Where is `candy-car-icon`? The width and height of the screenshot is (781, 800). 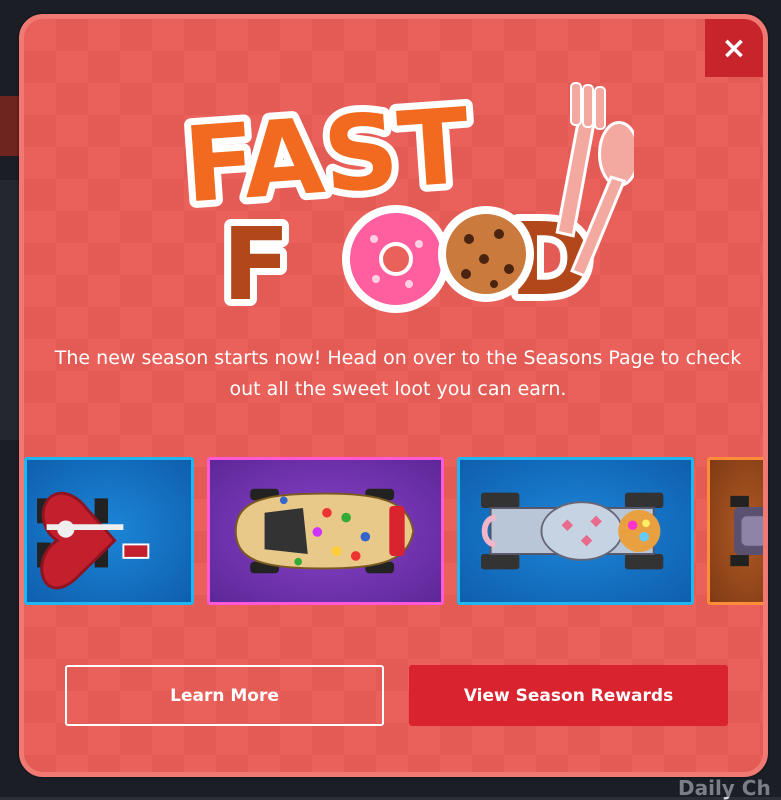 candy-car-icon is located at coordinates (324, 531).